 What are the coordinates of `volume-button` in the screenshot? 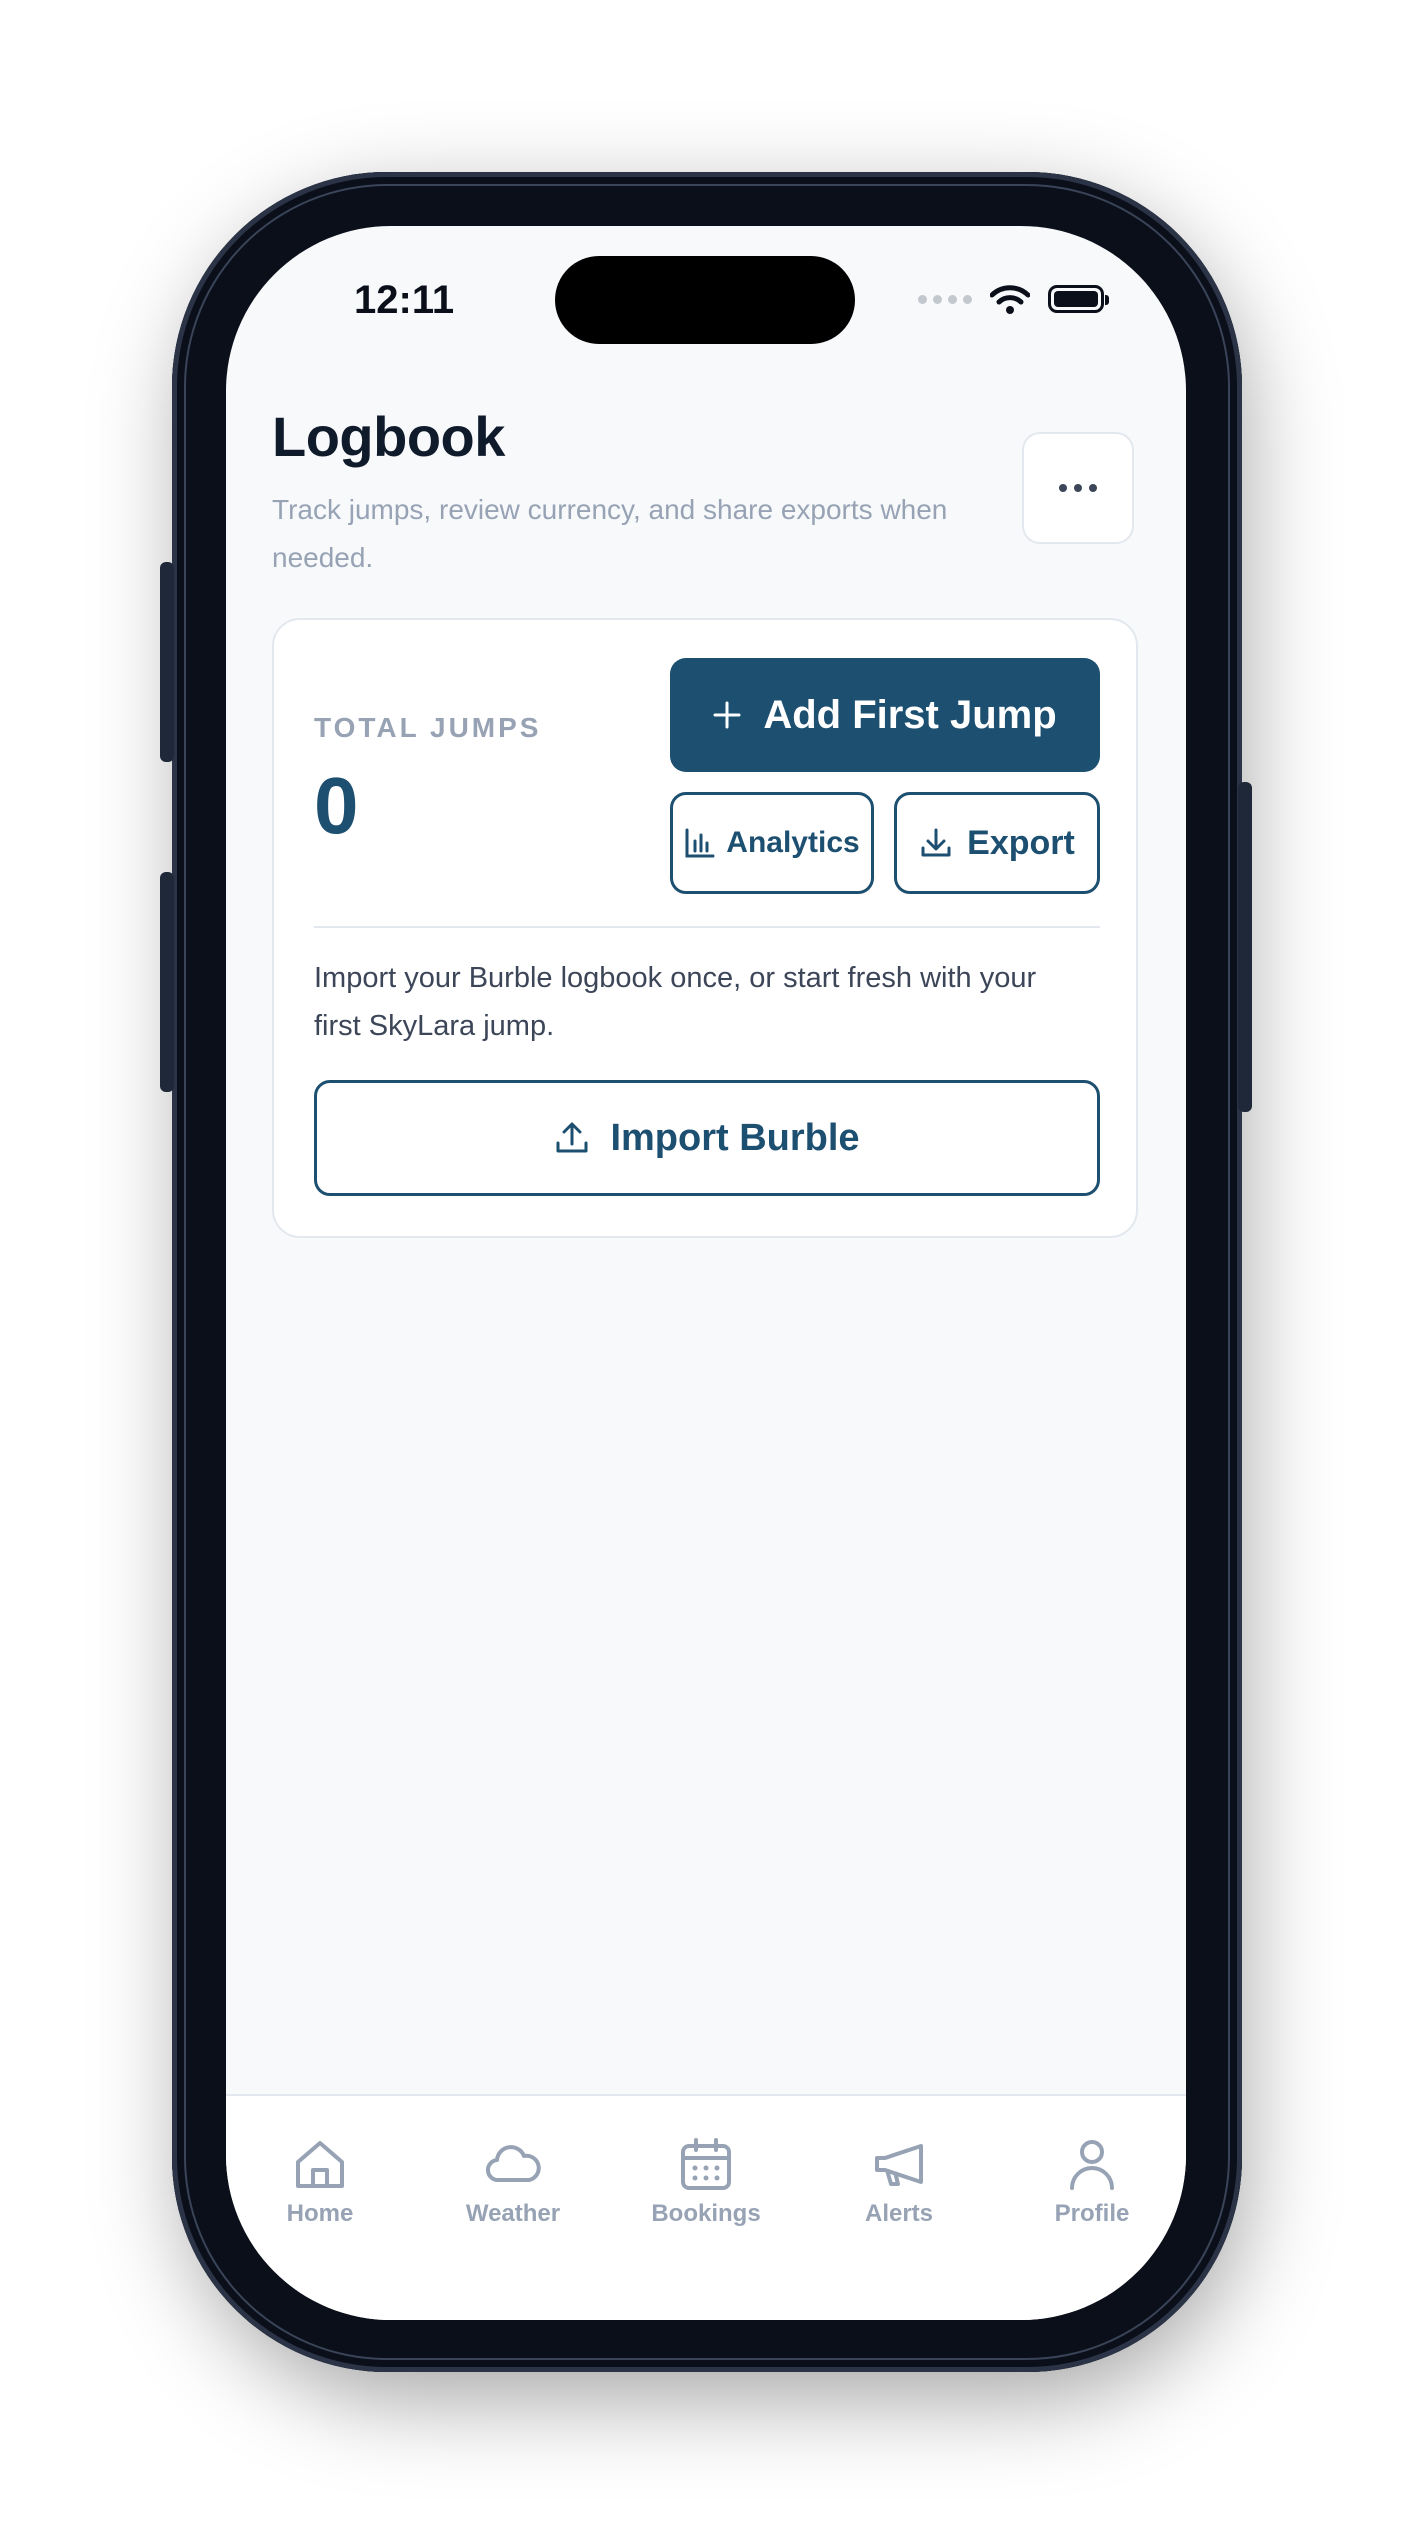 It's located at (167, 982).